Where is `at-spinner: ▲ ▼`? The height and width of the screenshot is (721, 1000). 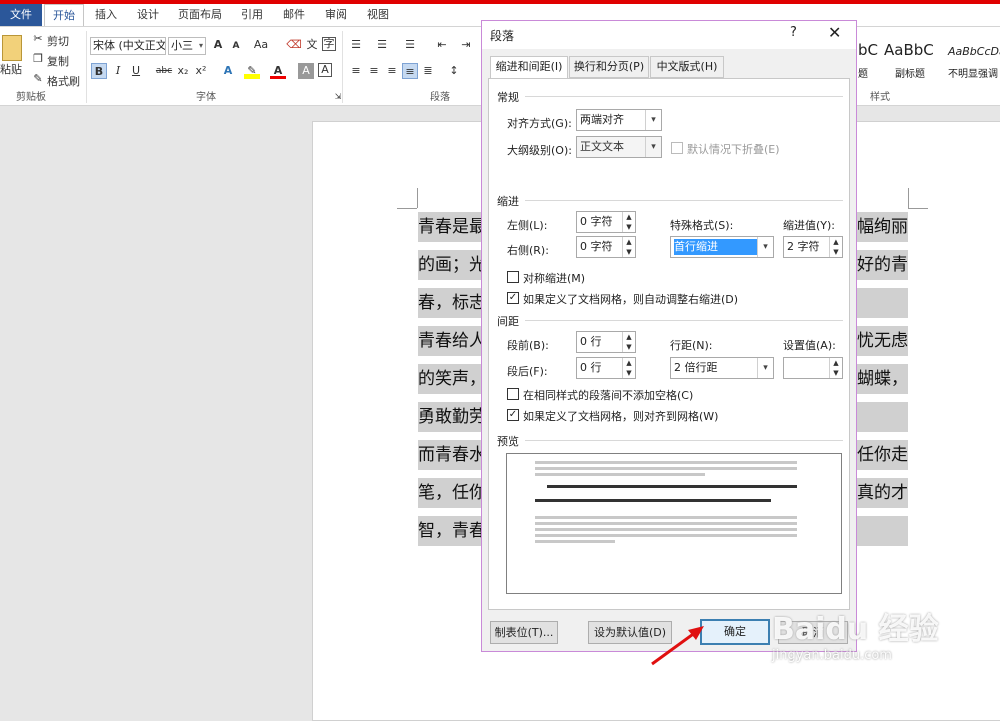
at-spinner: ▲ ▼ is located at coordinates (813, 368).